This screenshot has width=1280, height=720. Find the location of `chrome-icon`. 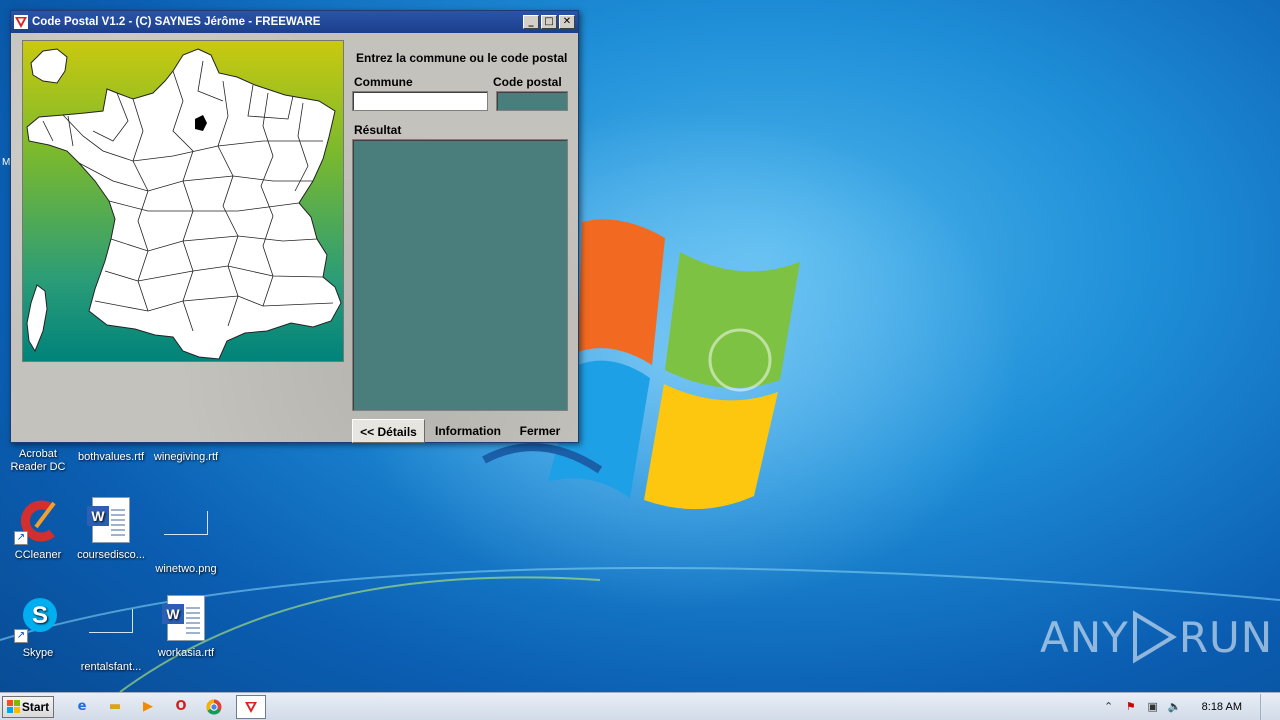

chrome-icon is located at coordinates (214, 707).